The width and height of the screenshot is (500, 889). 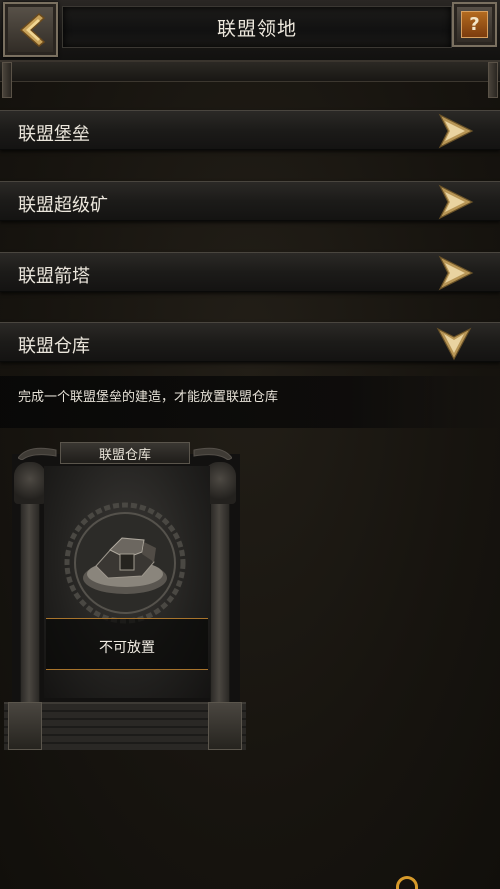 I want to click on section-label: 联盟仓库, so click(x=54, y=346).